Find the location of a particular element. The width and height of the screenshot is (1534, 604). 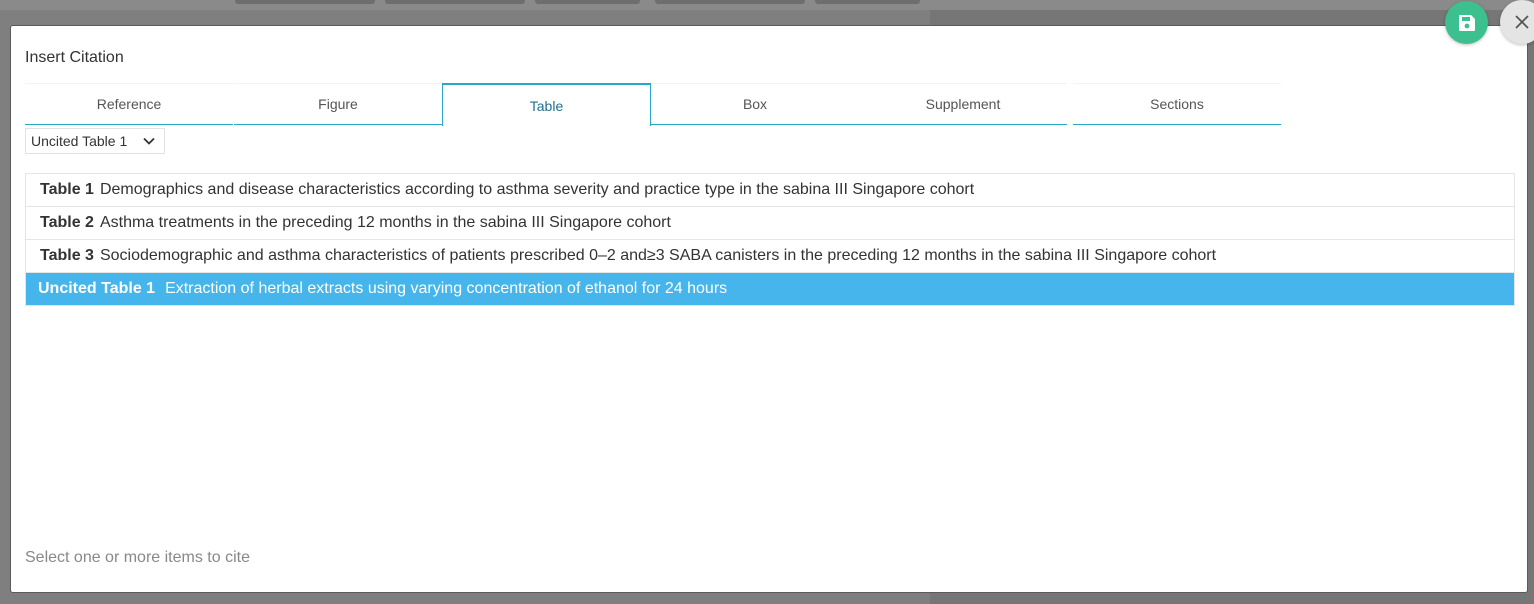

list-item-label: Table 2 is located at coordinates (67, 222).